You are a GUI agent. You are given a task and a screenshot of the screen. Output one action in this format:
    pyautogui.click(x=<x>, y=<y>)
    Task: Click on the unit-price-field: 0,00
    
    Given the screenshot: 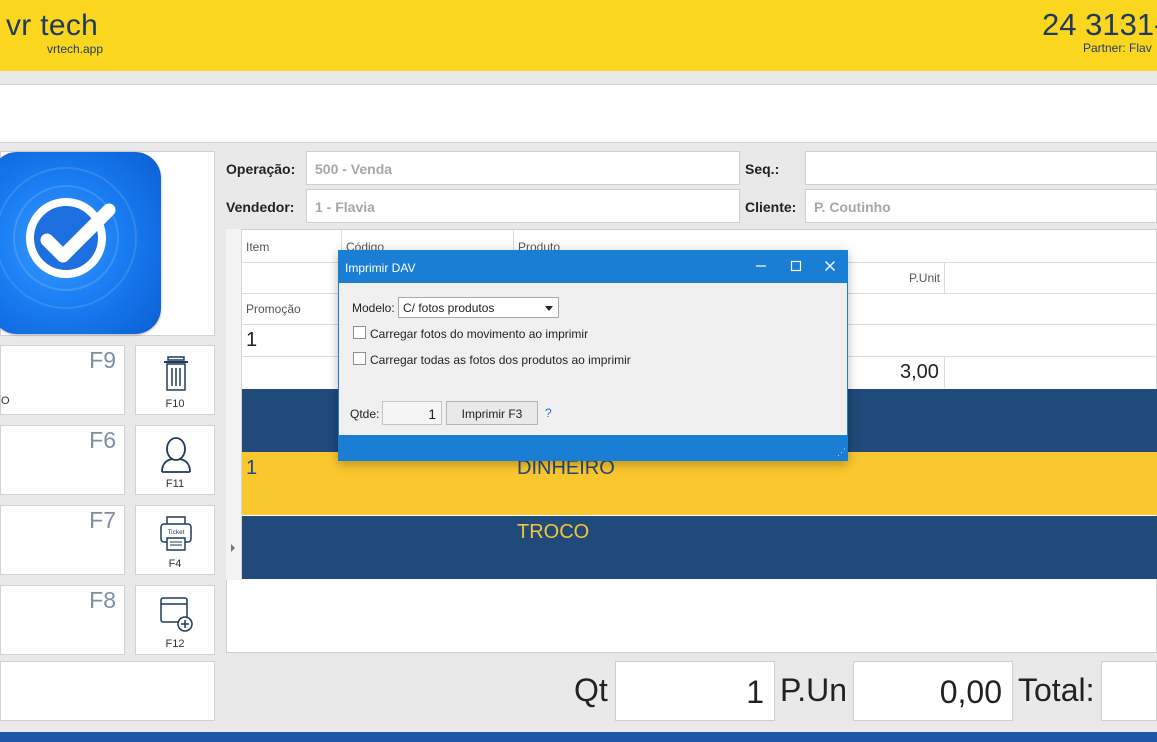 What is the action you would take?
    pyautogui.click(x=933, y=691)
    